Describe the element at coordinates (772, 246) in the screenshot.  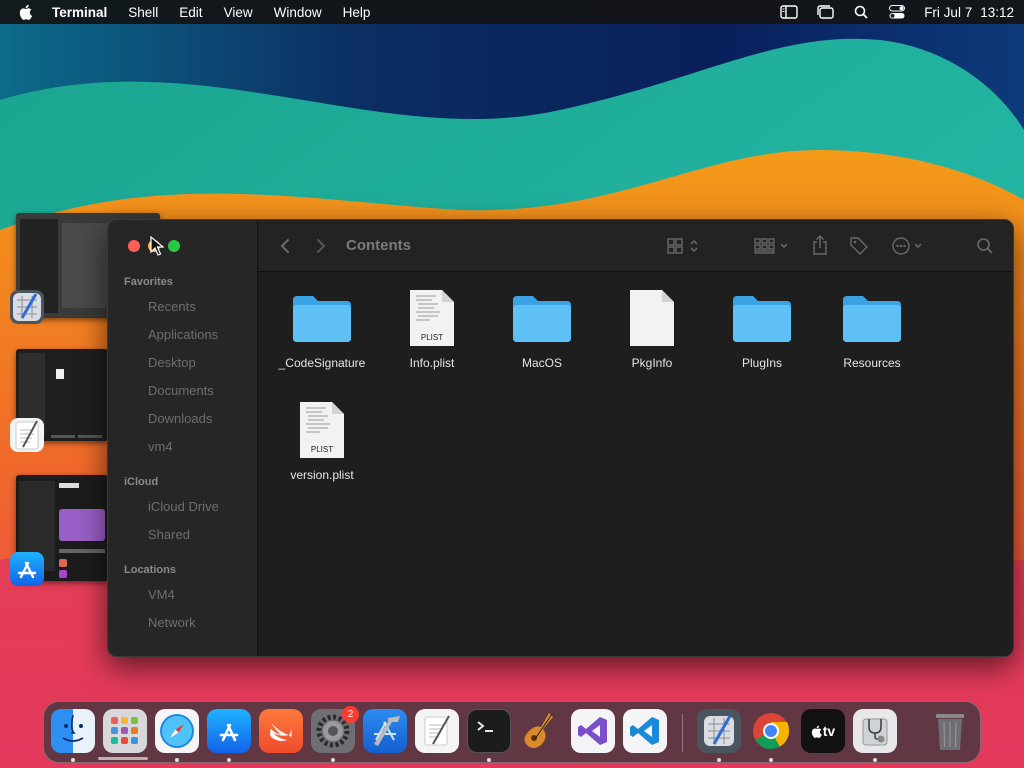
I see `group-by-button` at that location.